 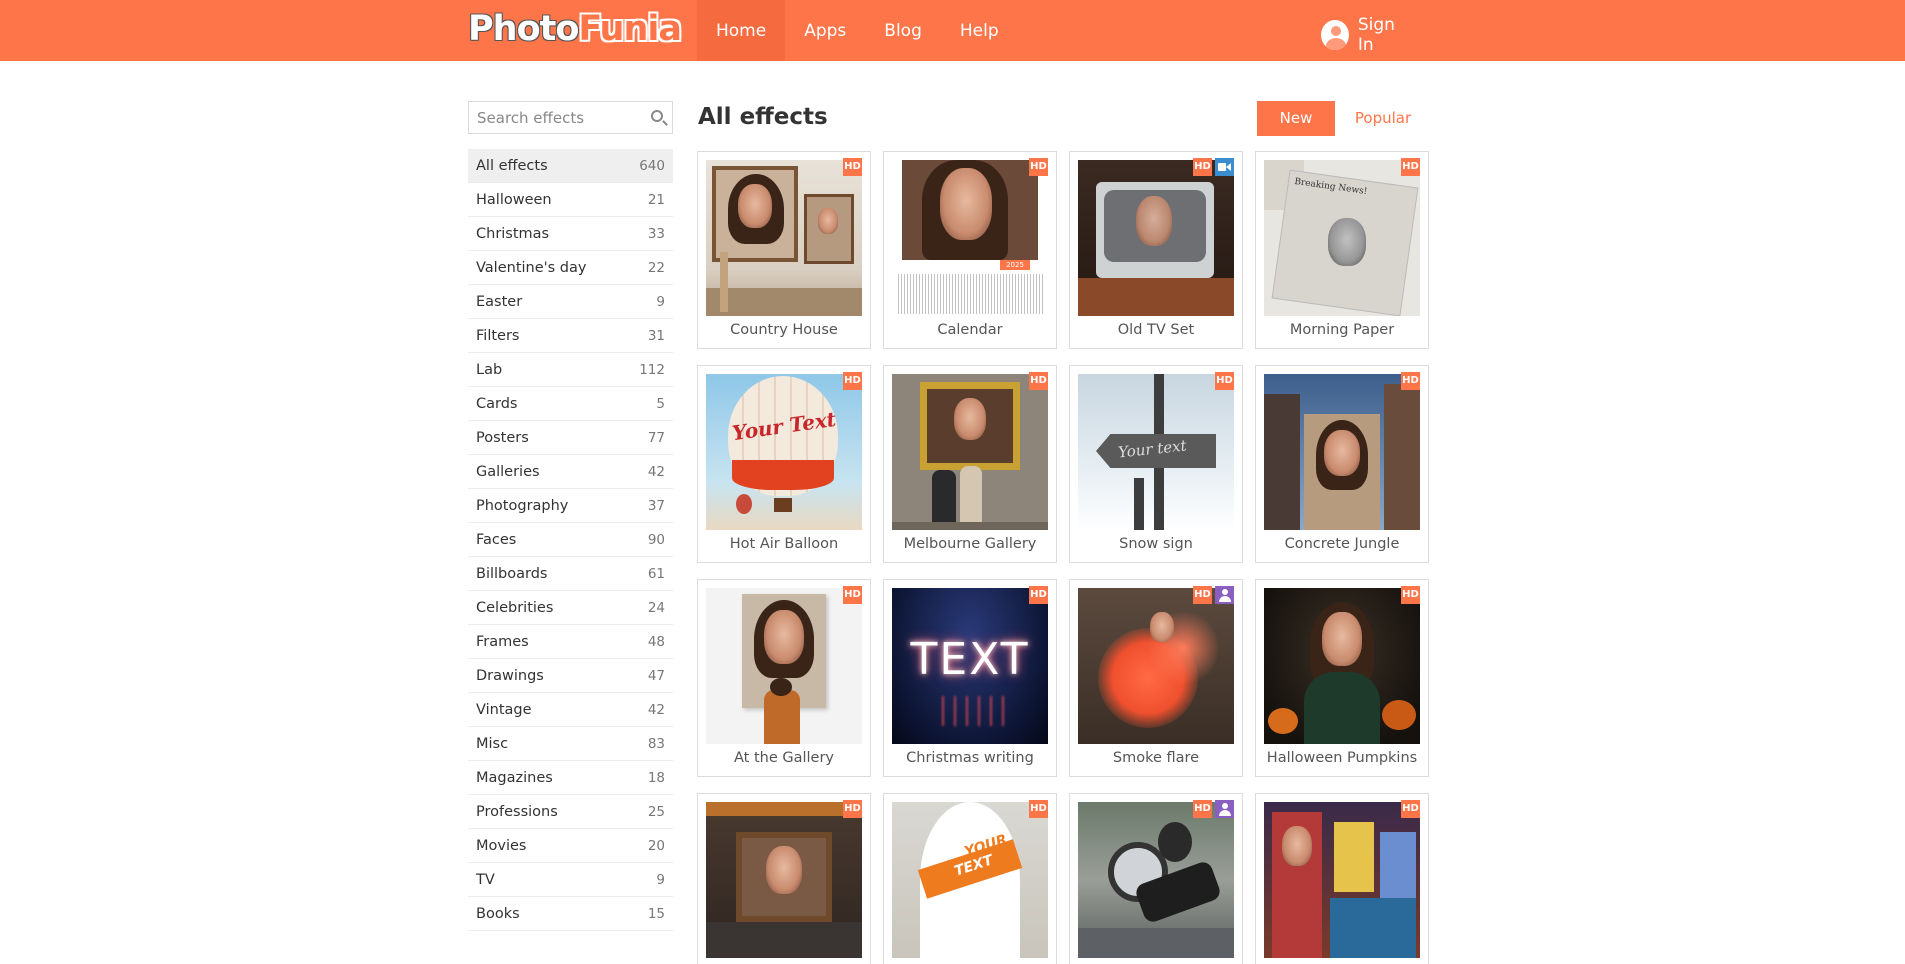 I want to click on effect-card-country-house: HD Country House, so click(x=784, y=250).